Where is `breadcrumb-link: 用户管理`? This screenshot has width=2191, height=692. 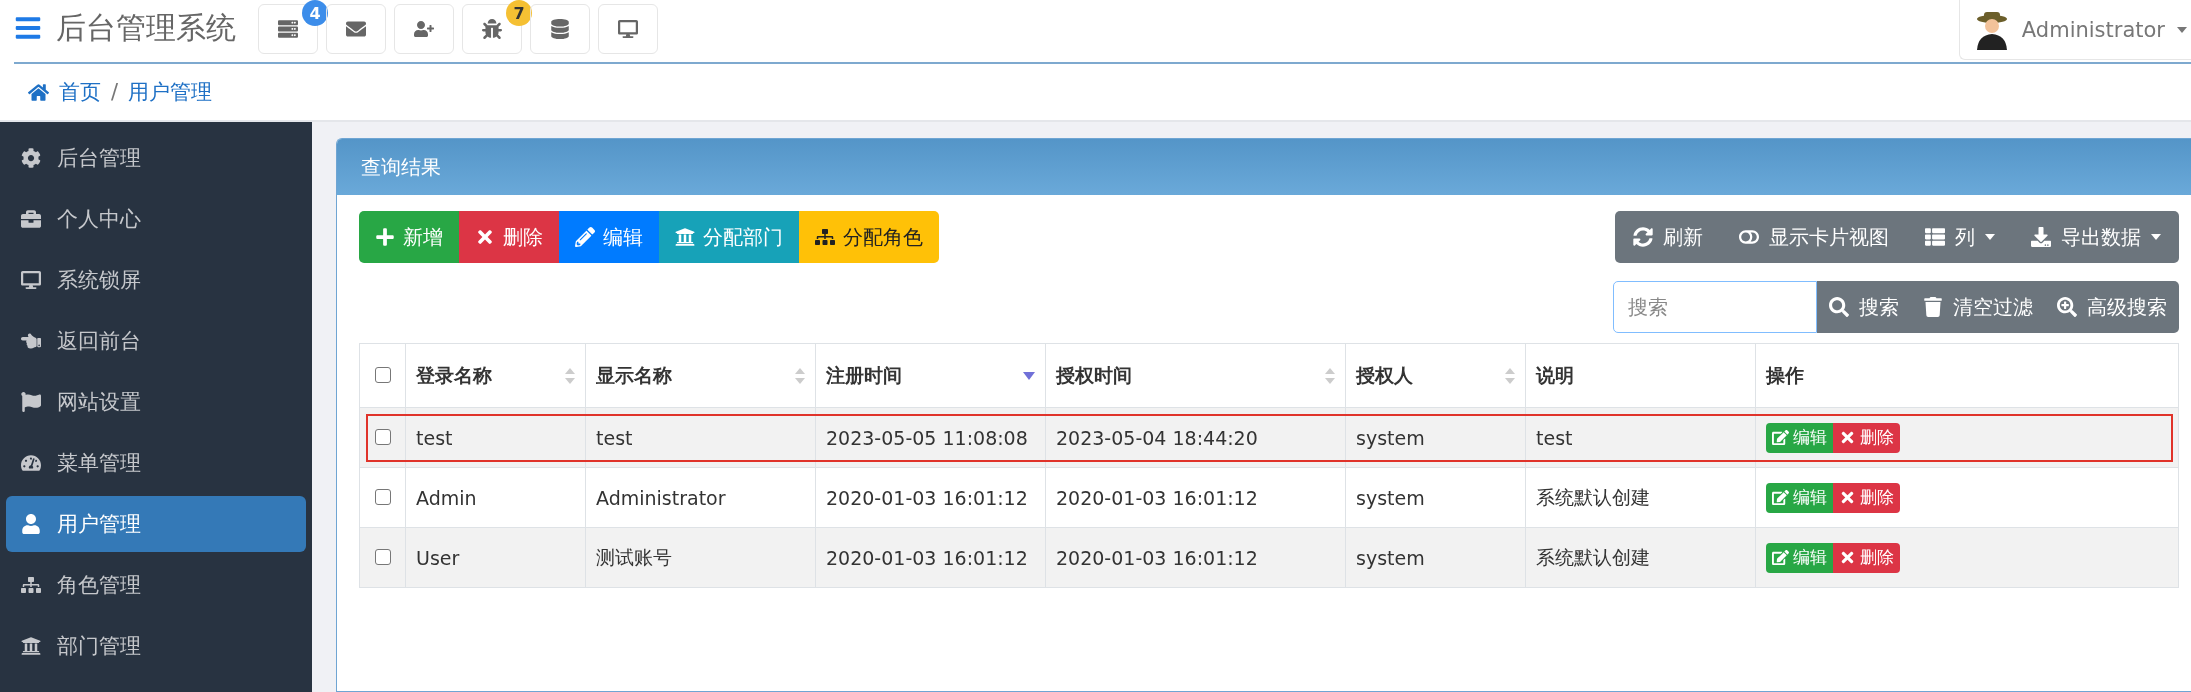
breadcrumb-link: 用户管理 is located at coordinates (170, 92).